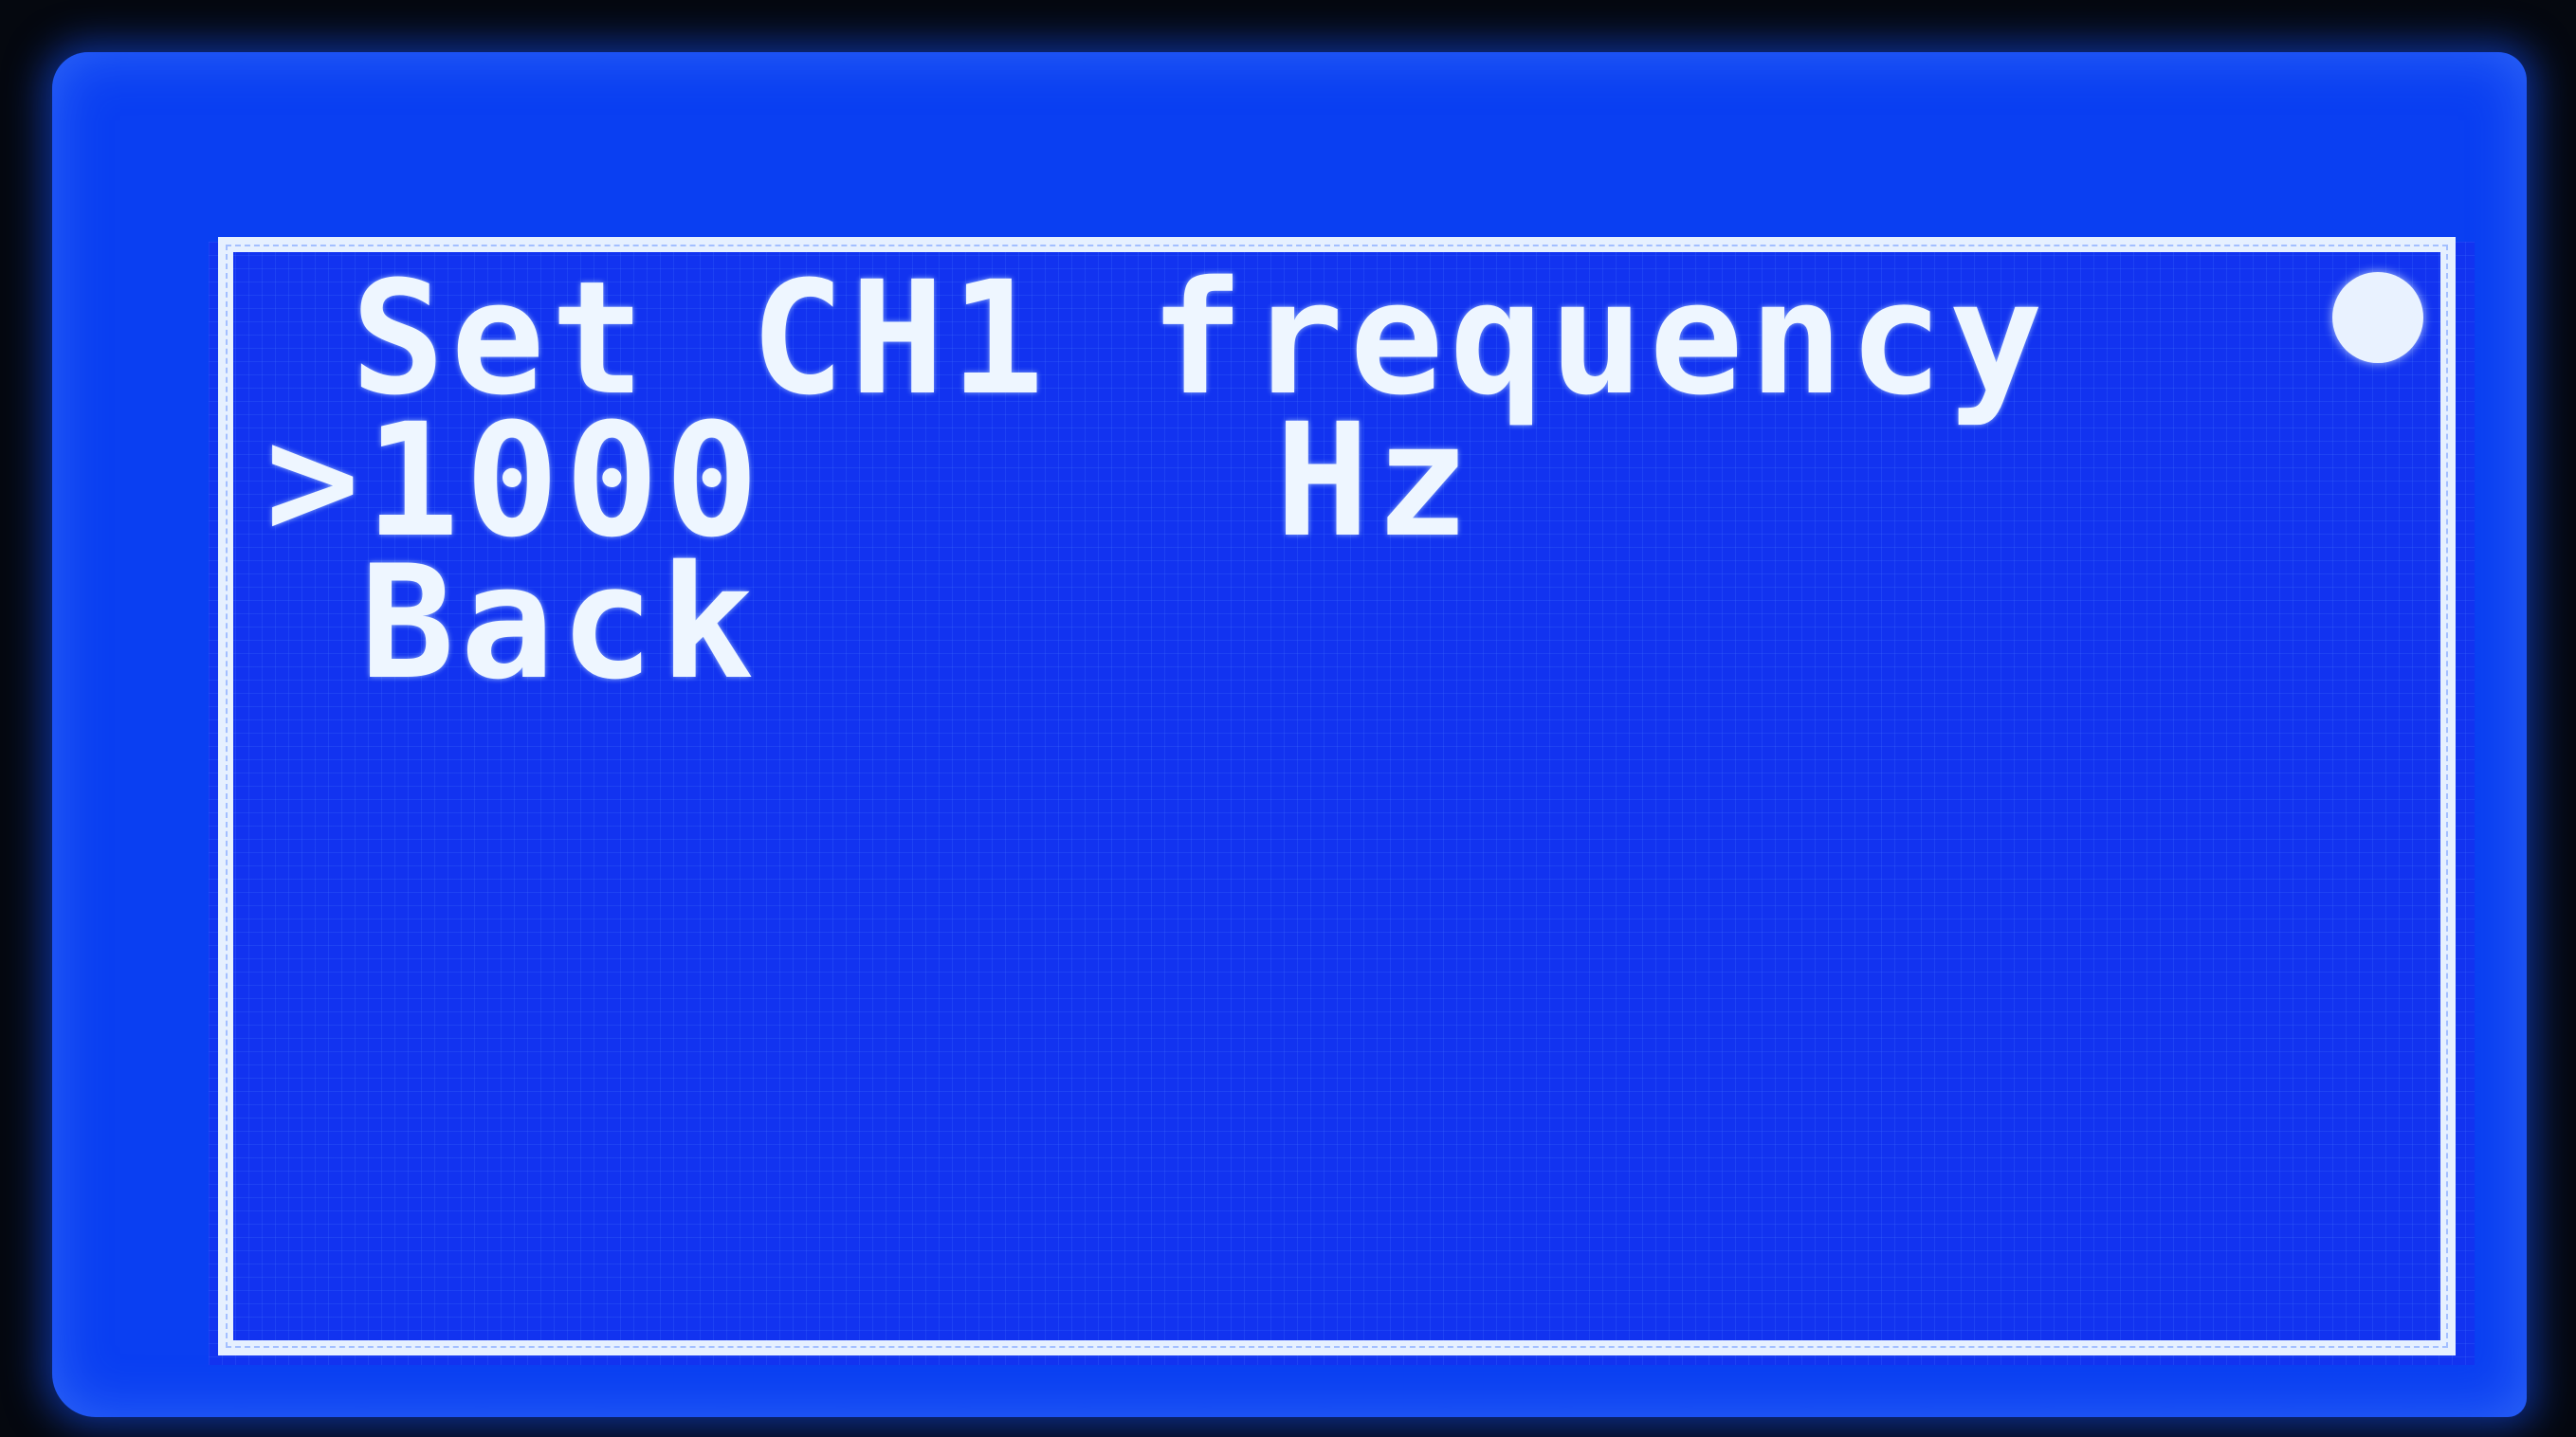 This screenshot has height=1437, width=2576. Describe the element at coordinates (559, 623) in the screenshot. I see `back-menu-item: Back` at that location.